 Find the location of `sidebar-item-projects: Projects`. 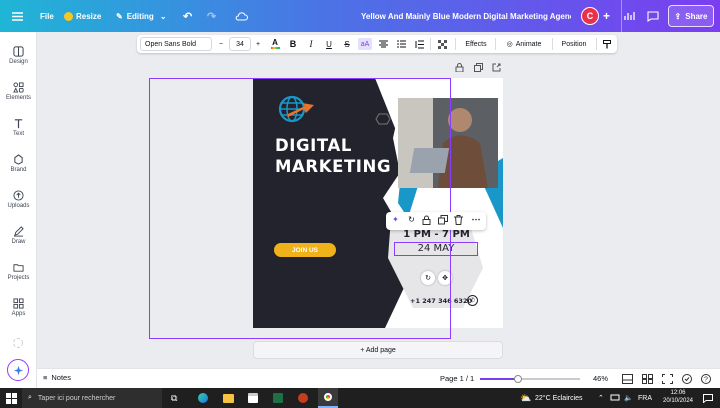

sidebar-item-projects: Projects is located at coordinates (18, 272).